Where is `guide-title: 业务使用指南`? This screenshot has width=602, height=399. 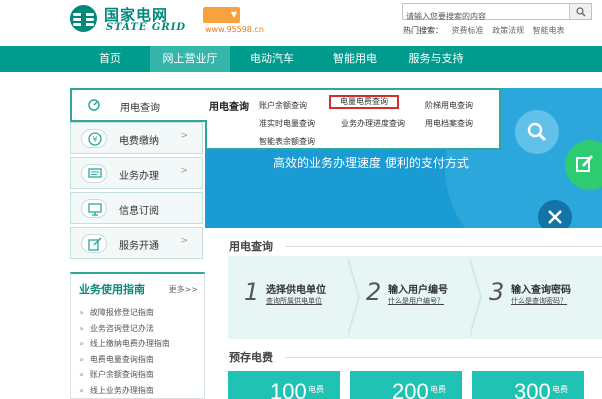
guide-title: 业务使用指南 is located at coordinates (112, 289).